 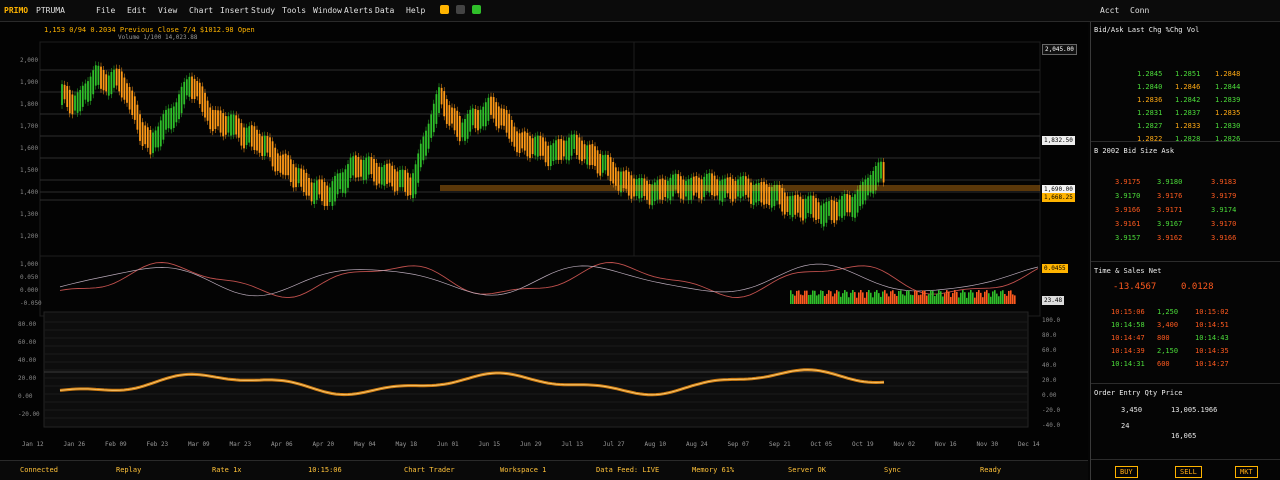 What do you see at coordinates (1187, 139) in the screenshot?
I see `quote-cell: 1.2828` at bounding box center [1187, 139].